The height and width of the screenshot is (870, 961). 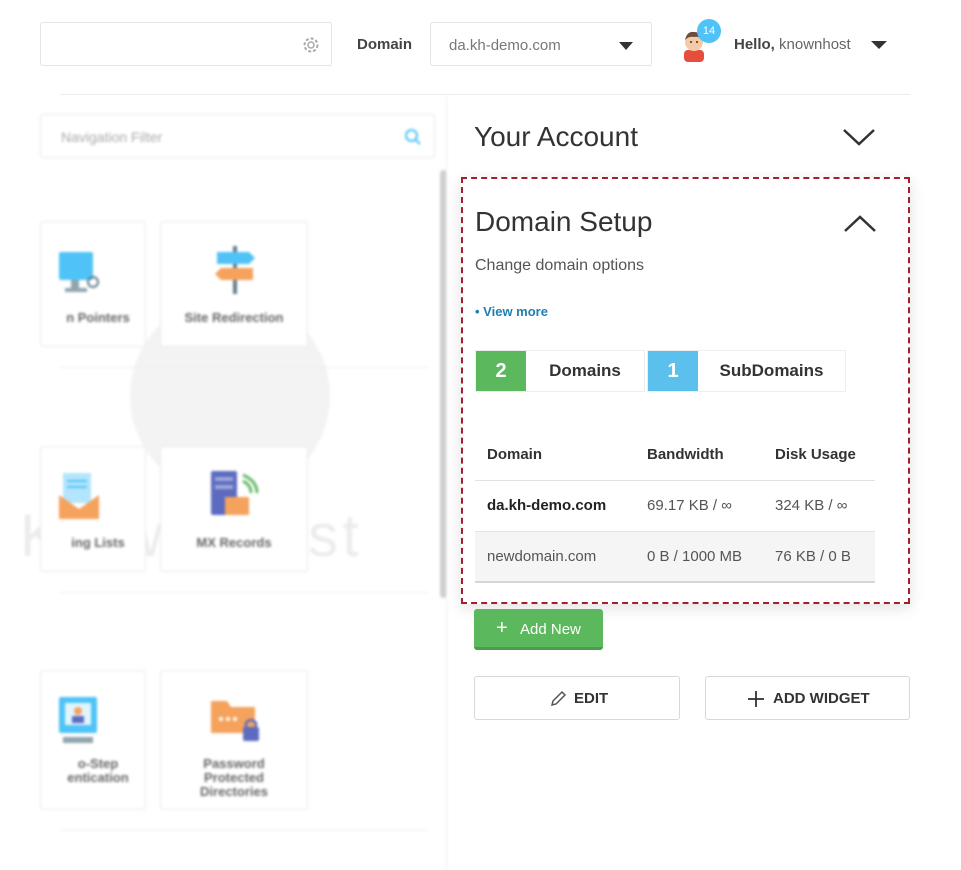 I want to click on card-label: o-Step entication, so click(x=98, y=771).